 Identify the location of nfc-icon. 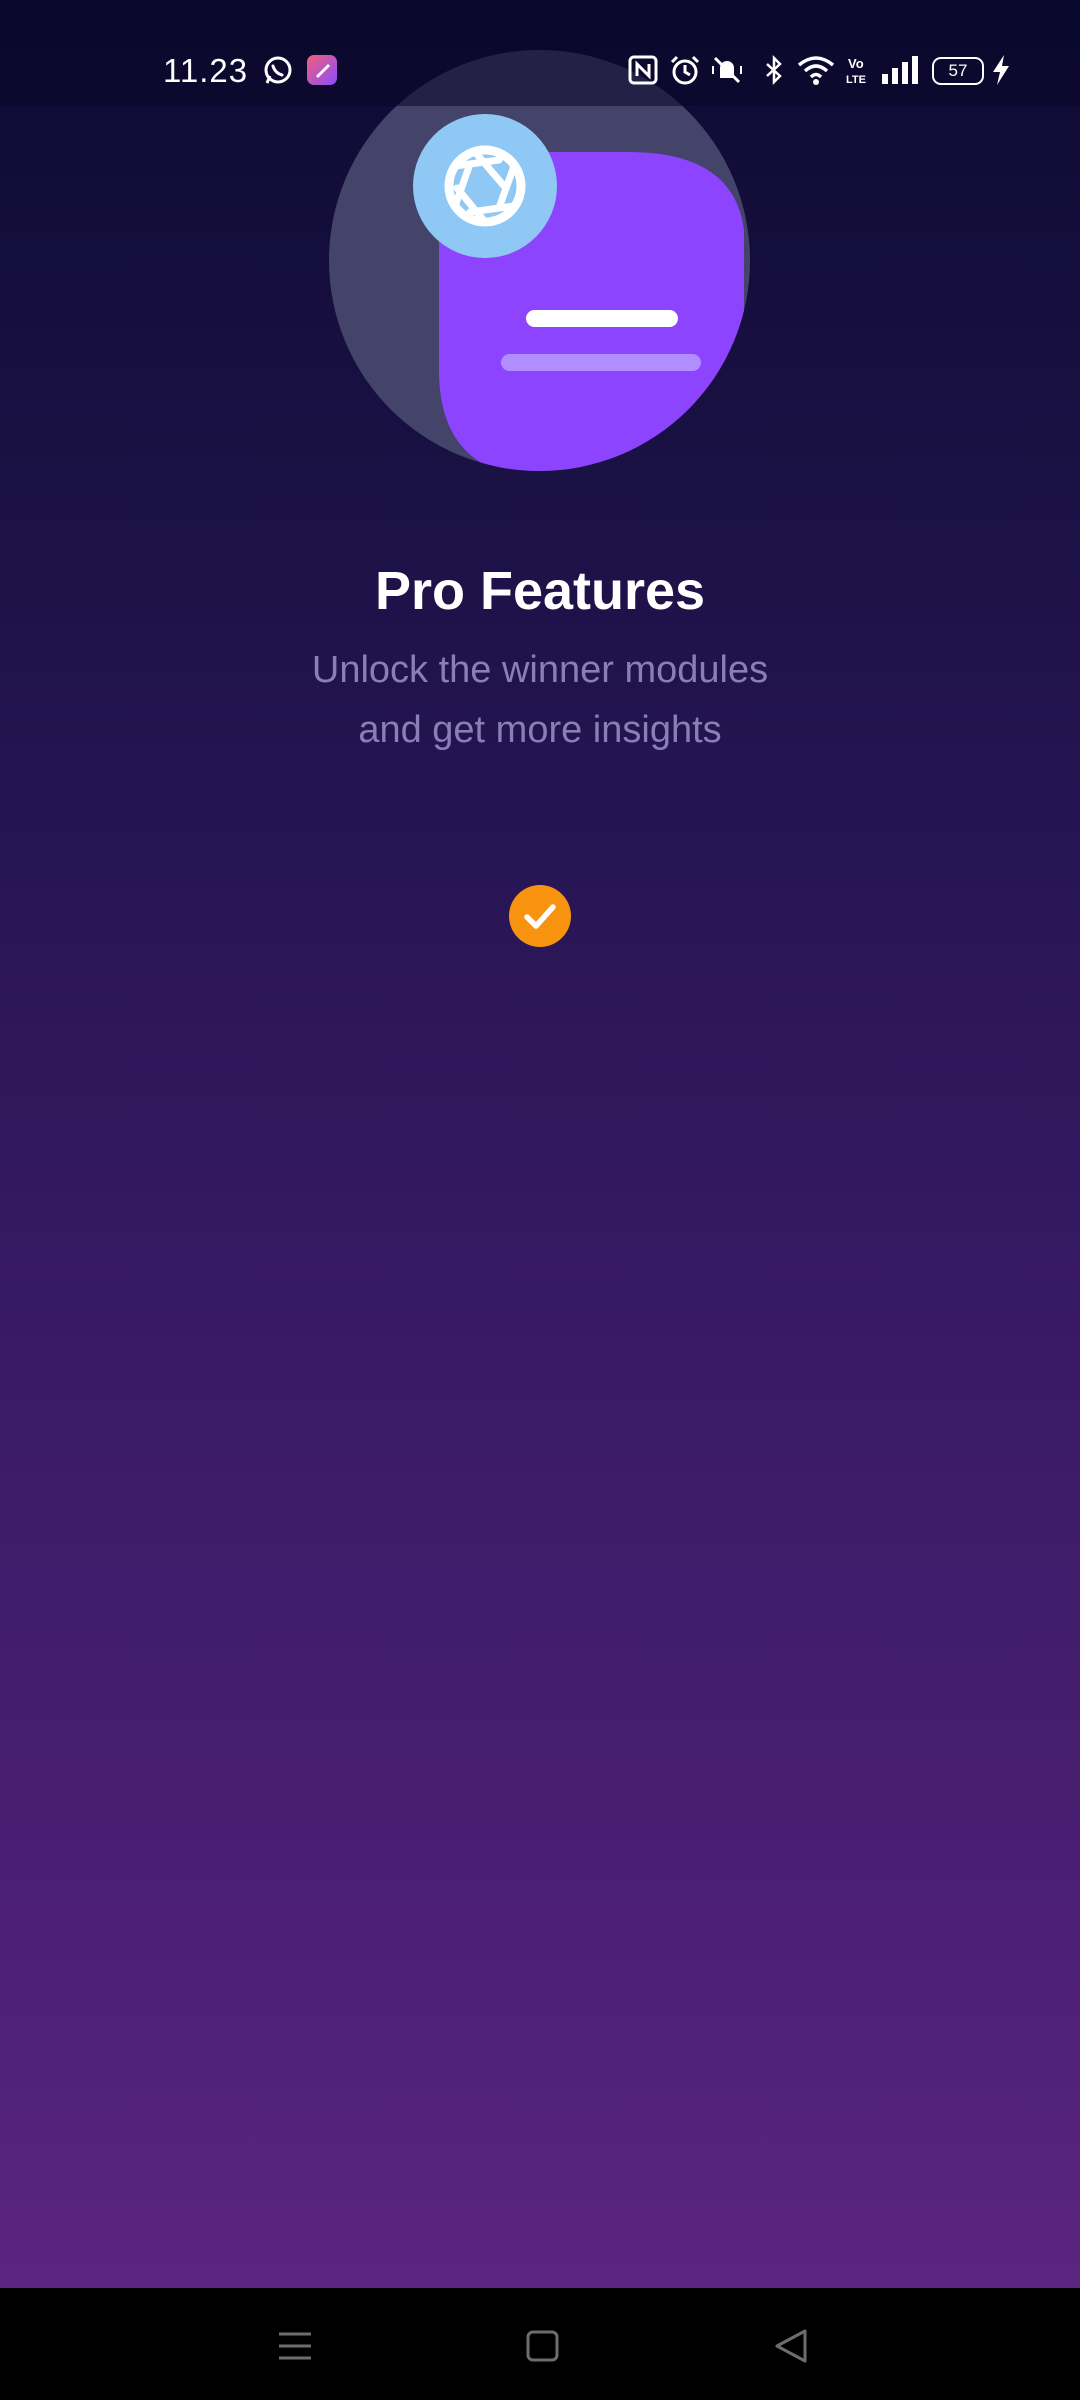
(643, 70).